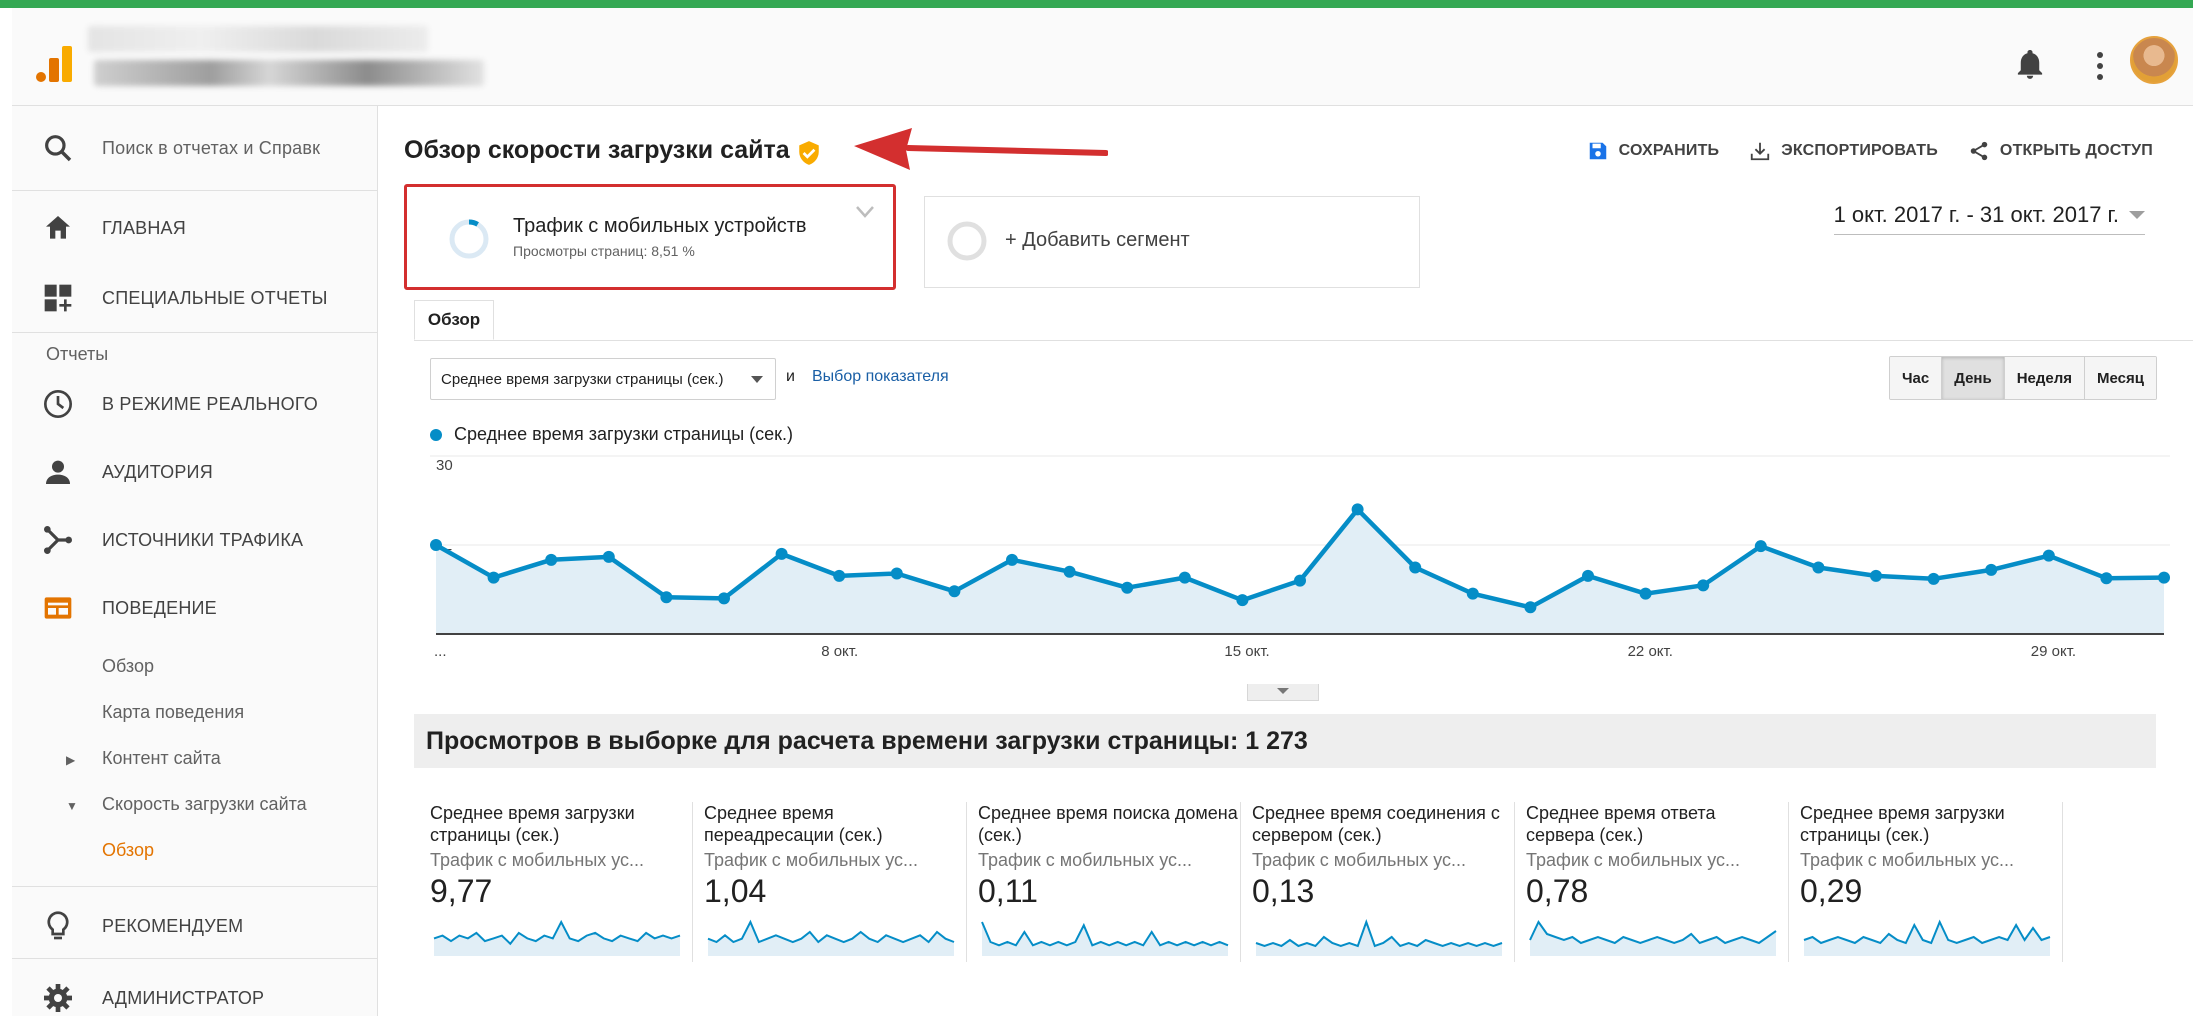  What do you see at coordinates (1843, 151) in the screenshot?
I see `export-button: ЭКСПОРТИРОВАТЬ` at bounding box center [1843, 151].